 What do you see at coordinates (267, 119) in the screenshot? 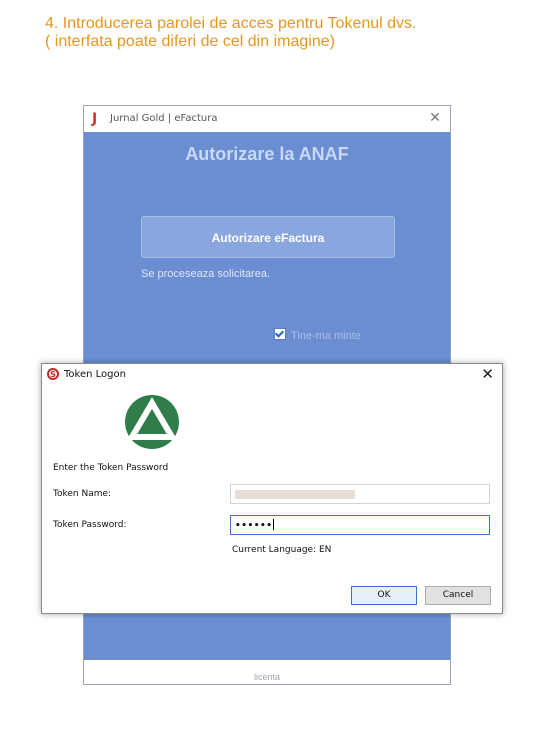
I see `app-titlebar: J Jurnal Gold | eFactura ✕` at bounding box center [267, 119].